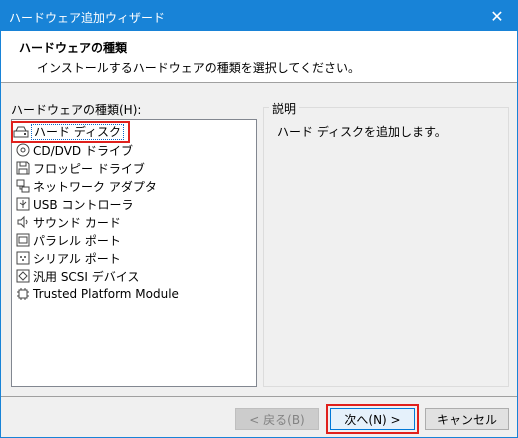 This screenshot has width=518, height=438. I want to click on description-legend: 説明, so click(284, 108).